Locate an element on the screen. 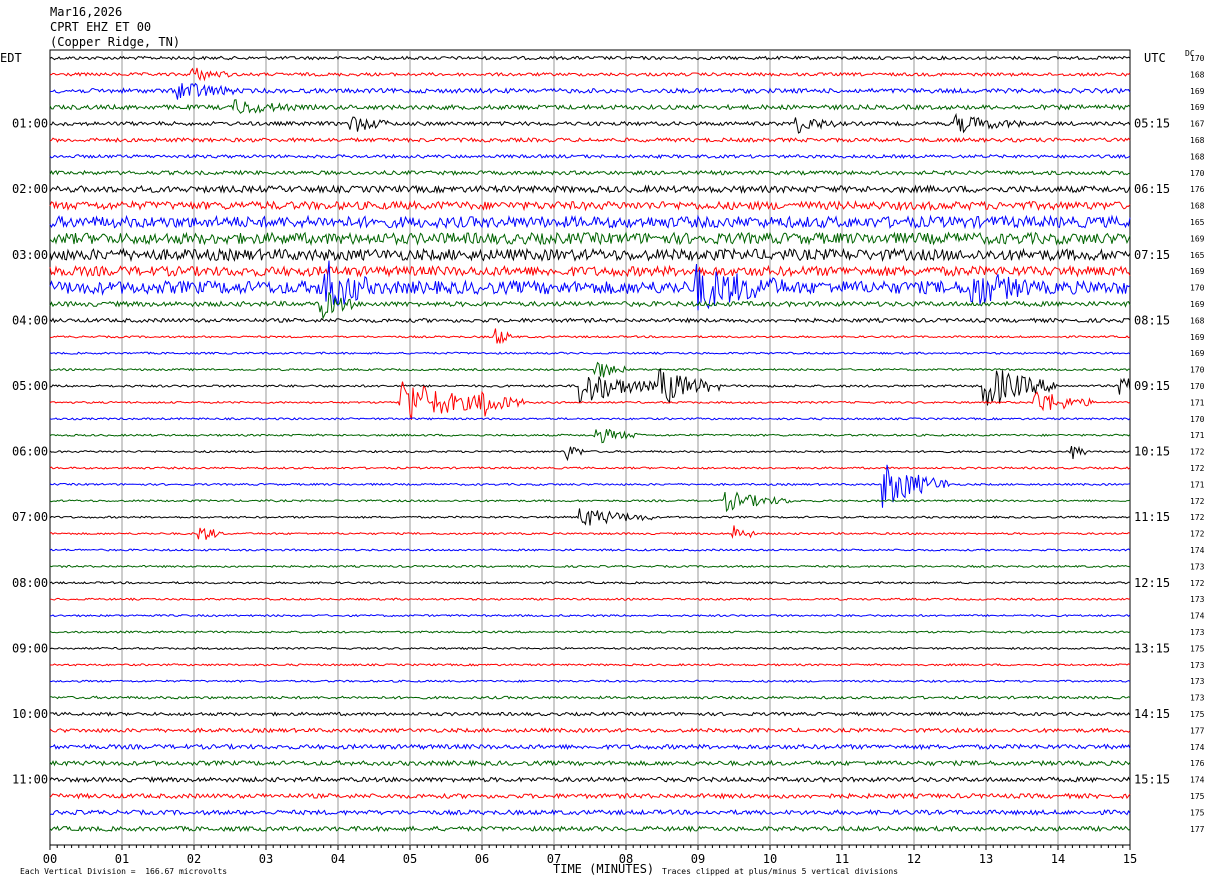 The height and width of the screenshot is (886, 1210). x-tick-label: 06 is located at coordinates (482, 859).